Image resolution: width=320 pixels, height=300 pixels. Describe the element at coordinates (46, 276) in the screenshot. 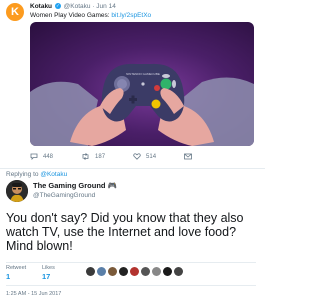

I see `likes-stat-value: 17` at that location.